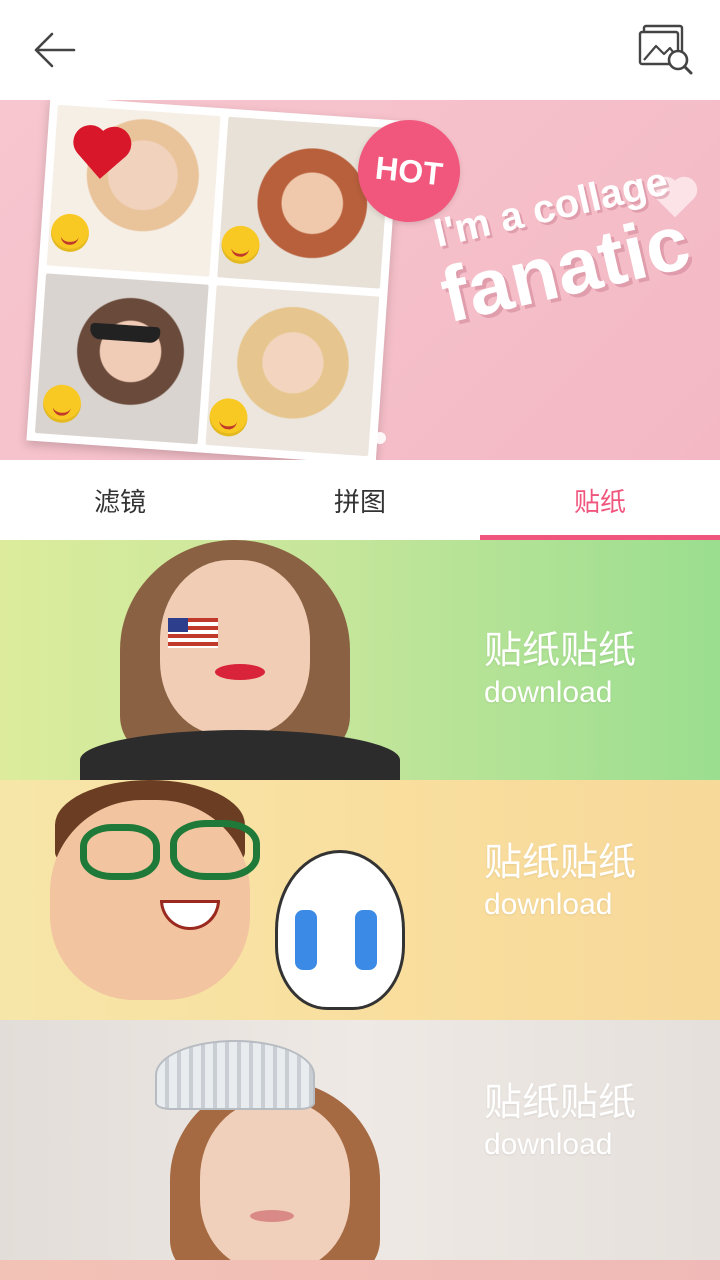 The width and height of the screenshot is (720, 1280). I want to click on image-search-icon, so click(665, 49).